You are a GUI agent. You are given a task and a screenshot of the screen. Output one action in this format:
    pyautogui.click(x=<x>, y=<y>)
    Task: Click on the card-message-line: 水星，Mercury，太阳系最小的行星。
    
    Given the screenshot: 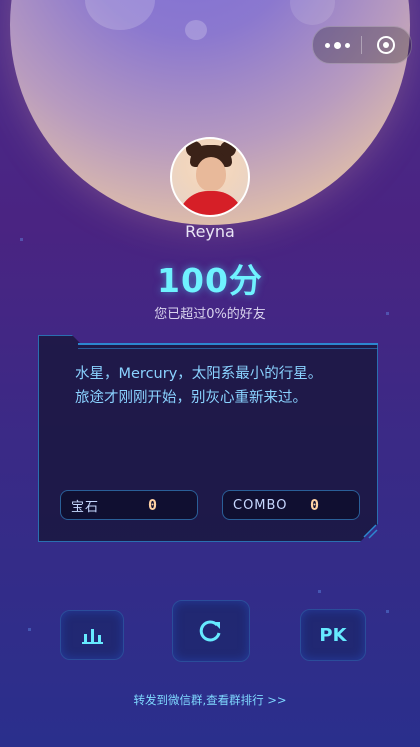 What is the action you would take?
    pyautogui.click(x=199, y=374)
    